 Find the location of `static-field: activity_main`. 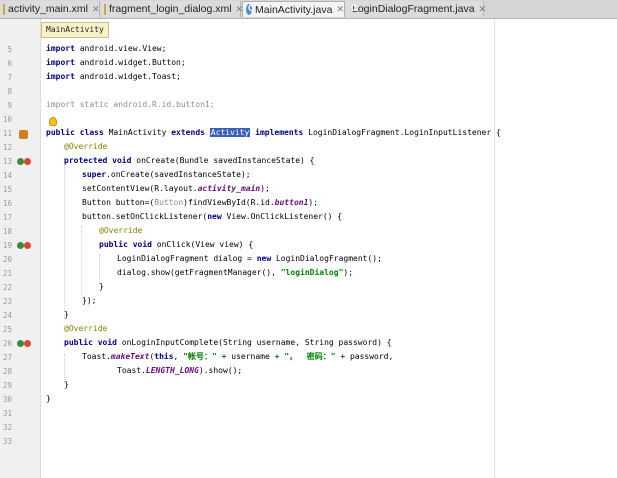

static-field: activity_main is located at coordinates (229, 188).